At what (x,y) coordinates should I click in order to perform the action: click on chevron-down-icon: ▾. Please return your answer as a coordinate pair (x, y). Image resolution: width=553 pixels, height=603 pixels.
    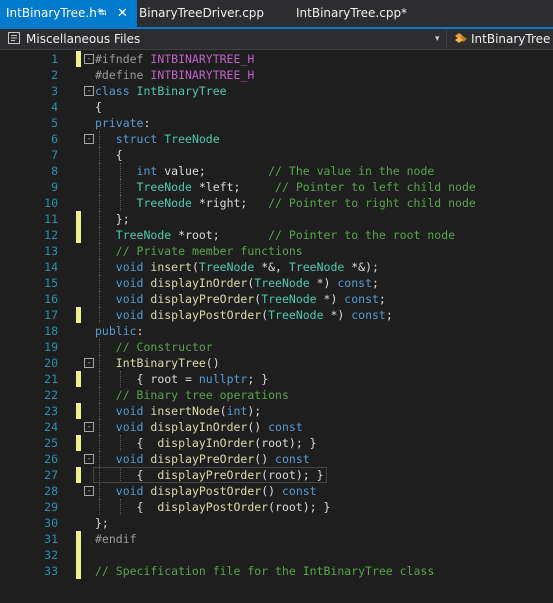
    Looking at the image, I should click on (437, 39).